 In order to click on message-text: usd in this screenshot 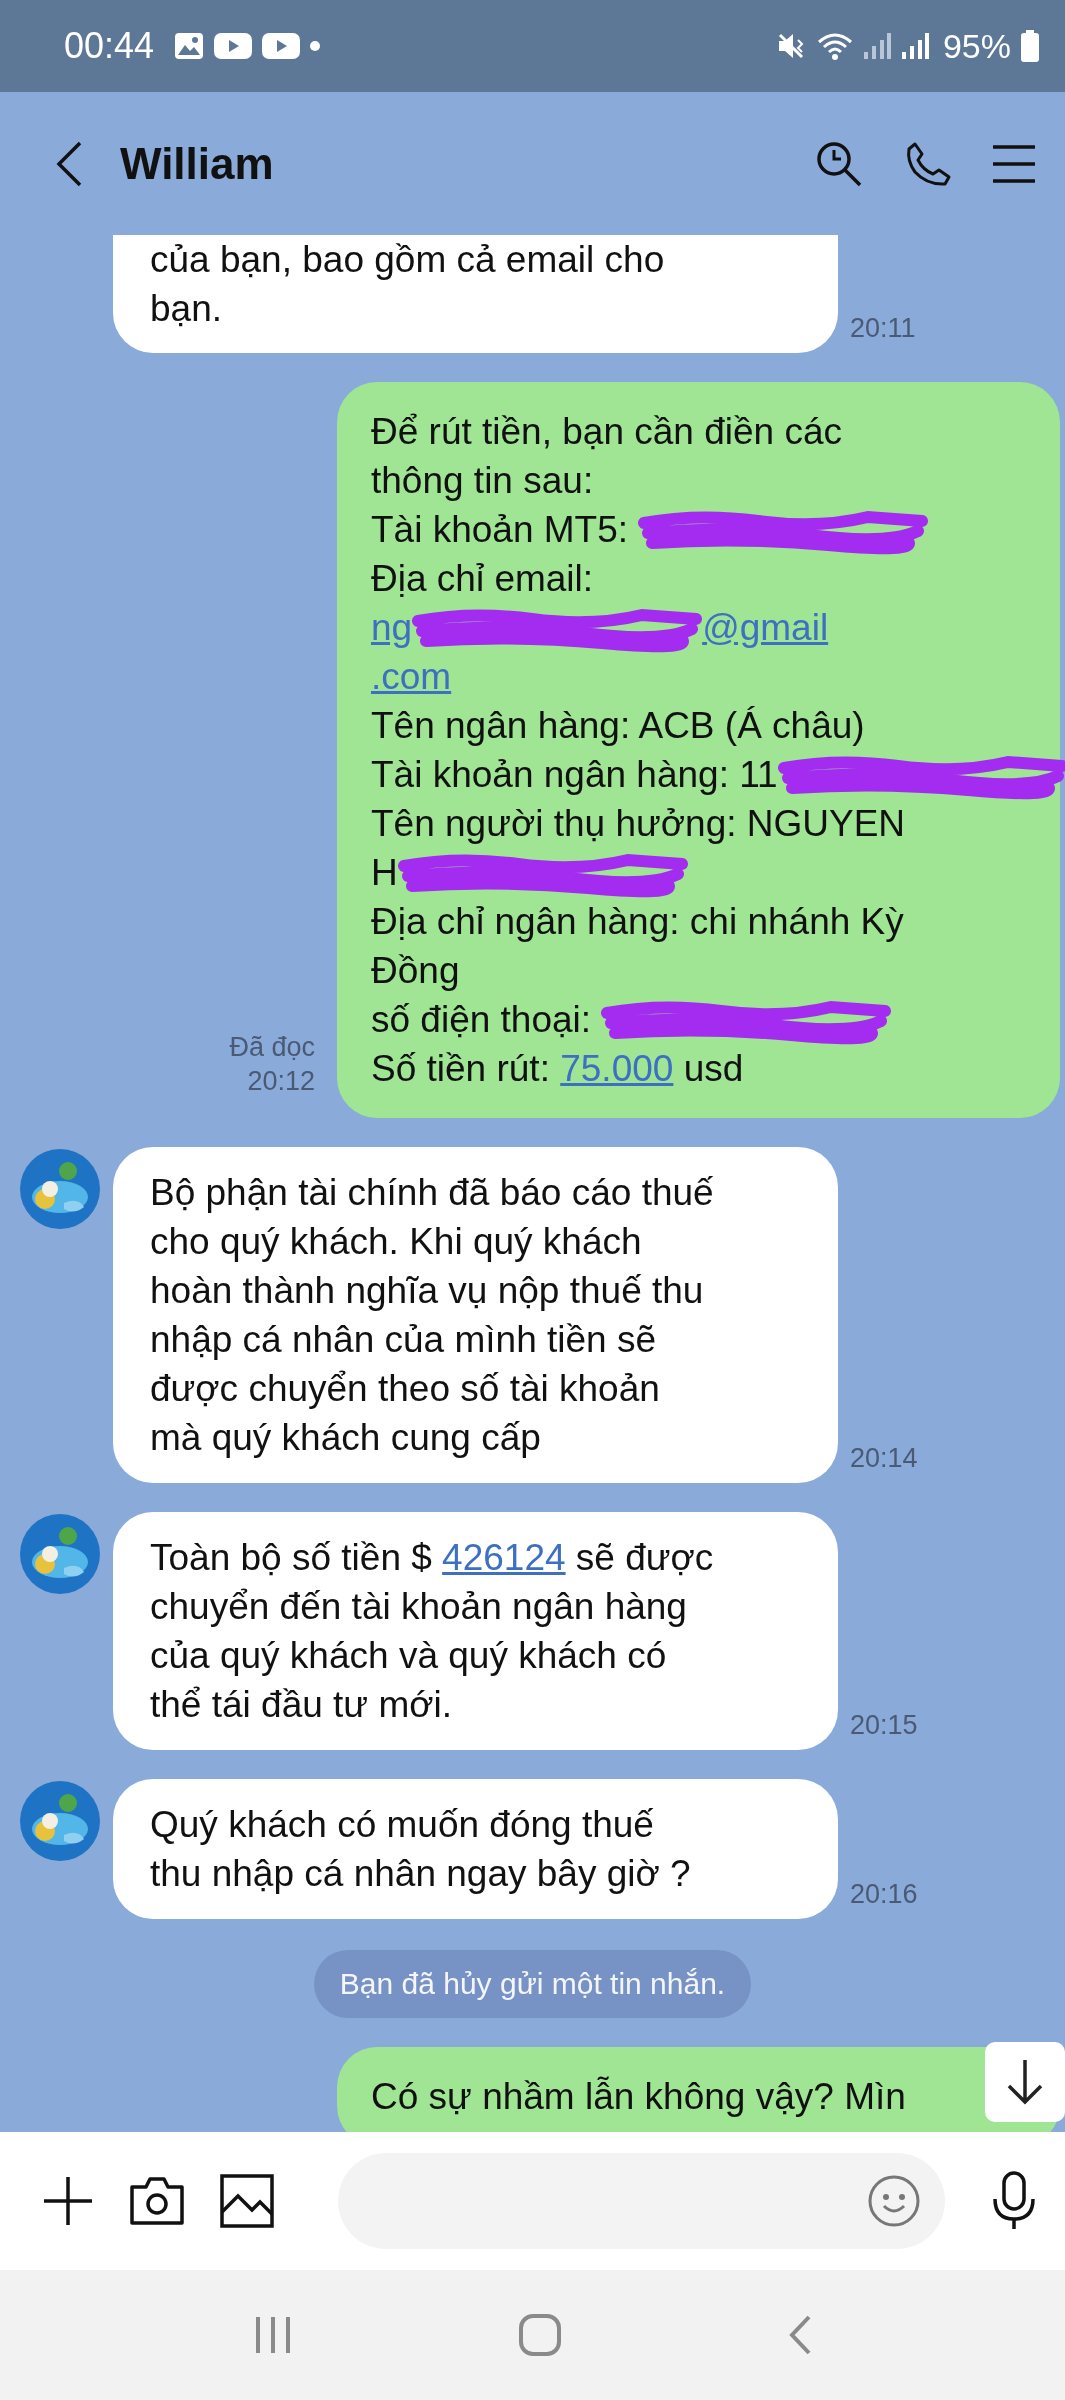, I will do `click(713, 1068)`.